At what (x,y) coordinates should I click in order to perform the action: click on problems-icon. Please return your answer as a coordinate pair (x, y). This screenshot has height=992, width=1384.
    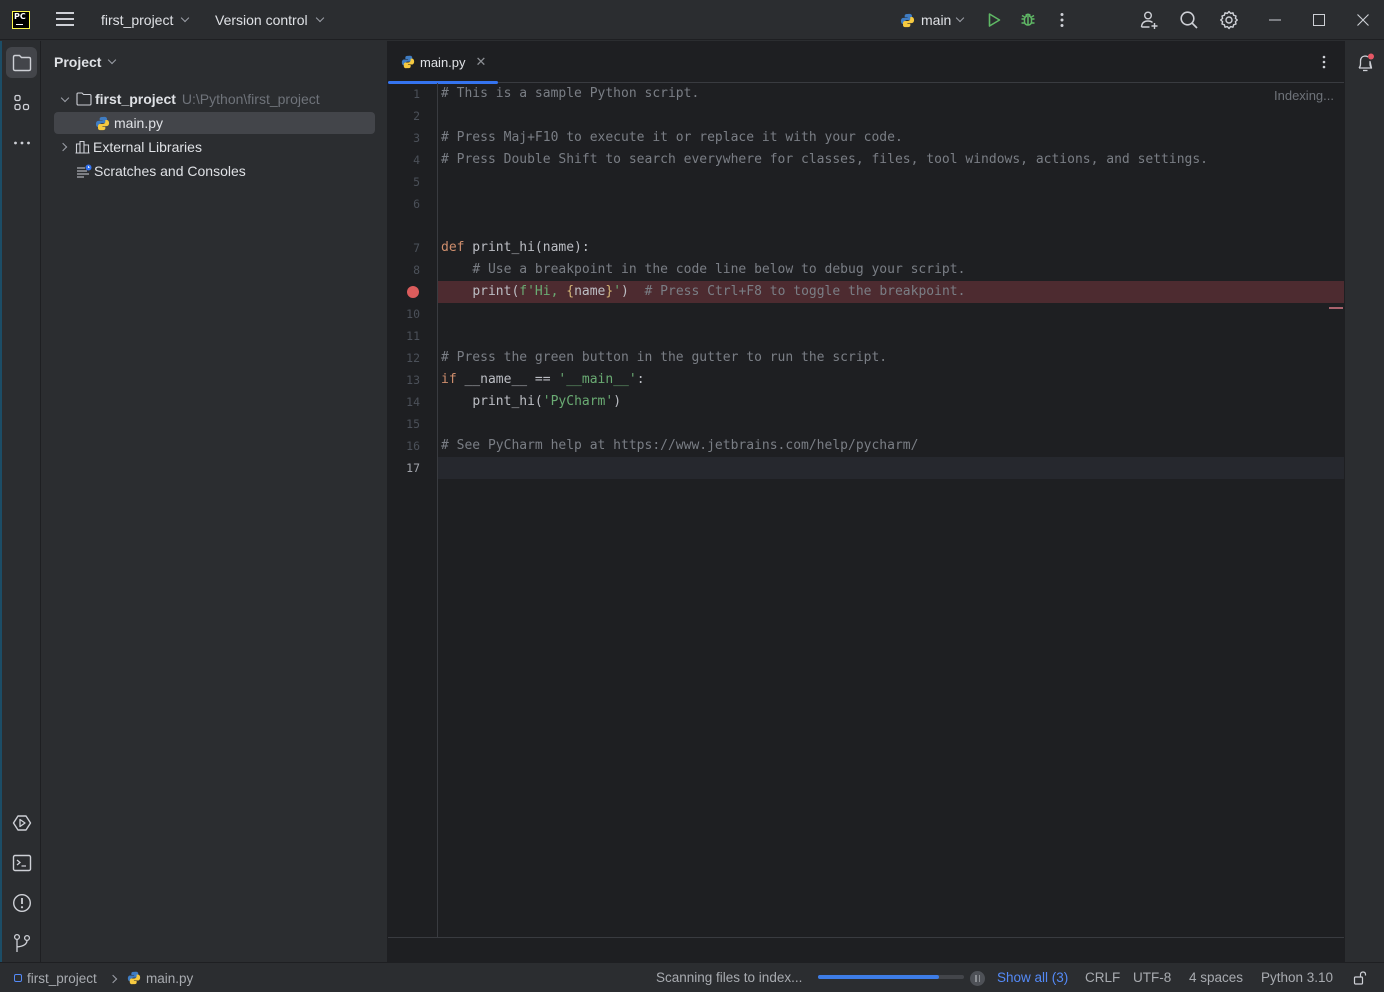
    Looking at the image, I should click on (21, 902).